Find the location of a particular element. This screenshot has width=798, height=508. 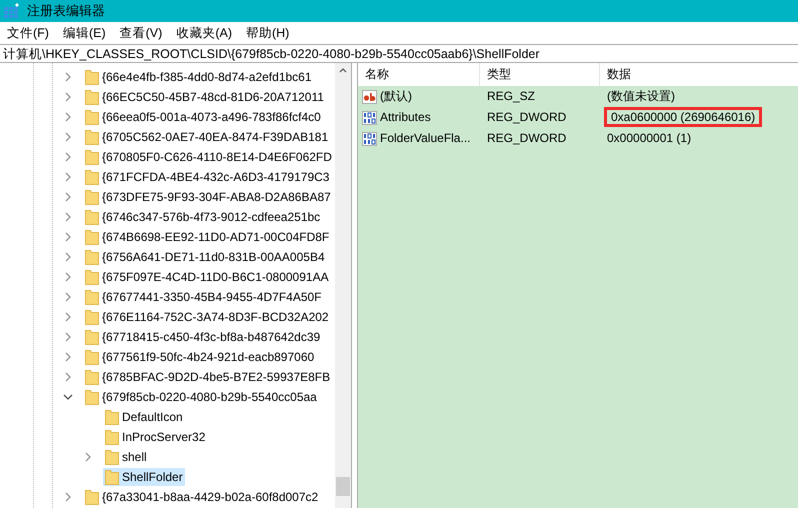

value-type: REG_SZ is located at coordinates (511, 96).